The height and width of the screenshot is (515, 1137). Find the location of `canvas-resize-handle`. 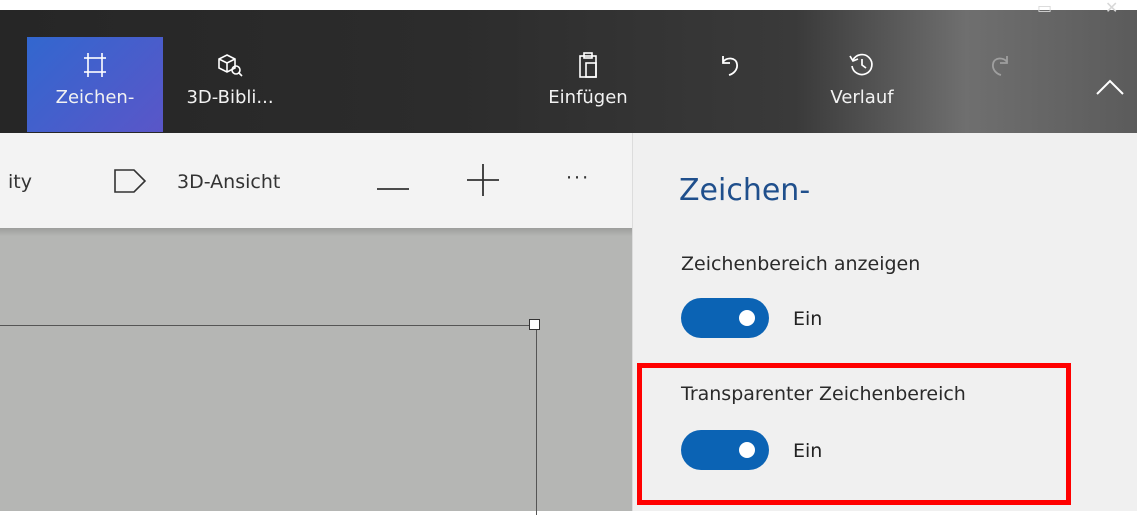

canvas-resize-handle is located at coordinates (534, 324).